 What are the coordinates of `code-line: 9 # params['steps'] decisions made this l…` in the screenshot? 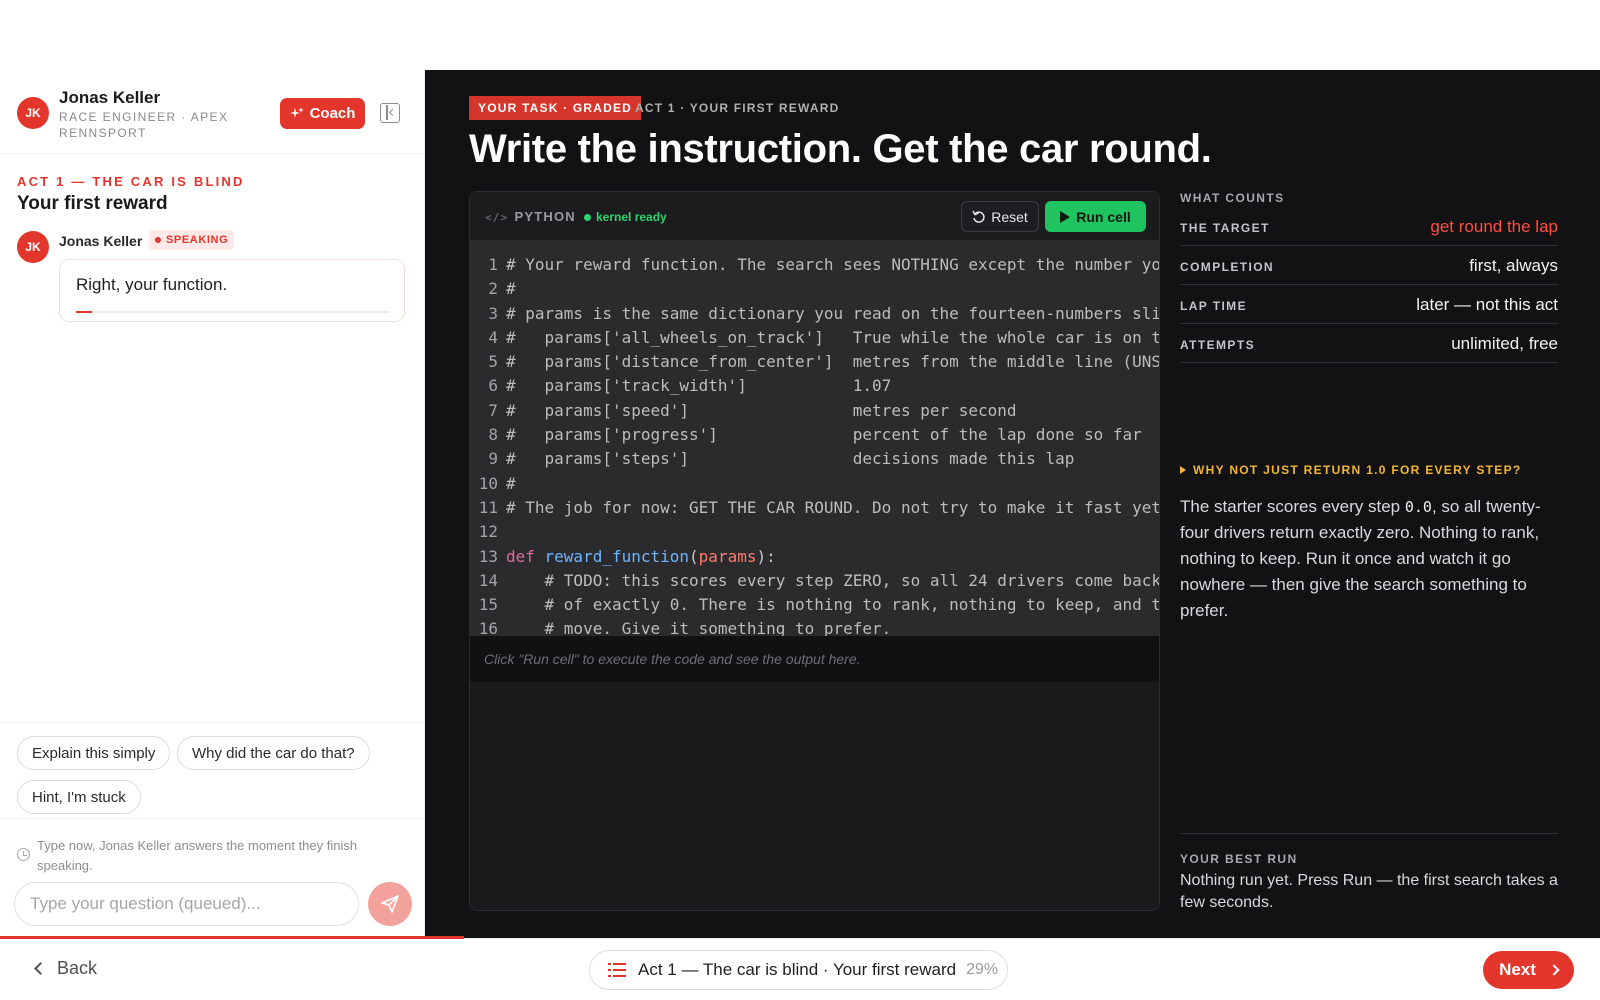 It's located at (814, 461).